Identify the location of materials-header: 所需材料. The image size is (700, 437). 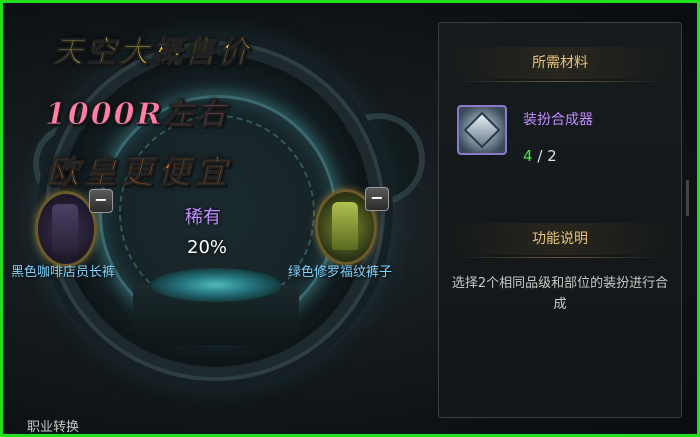
(560, 63).